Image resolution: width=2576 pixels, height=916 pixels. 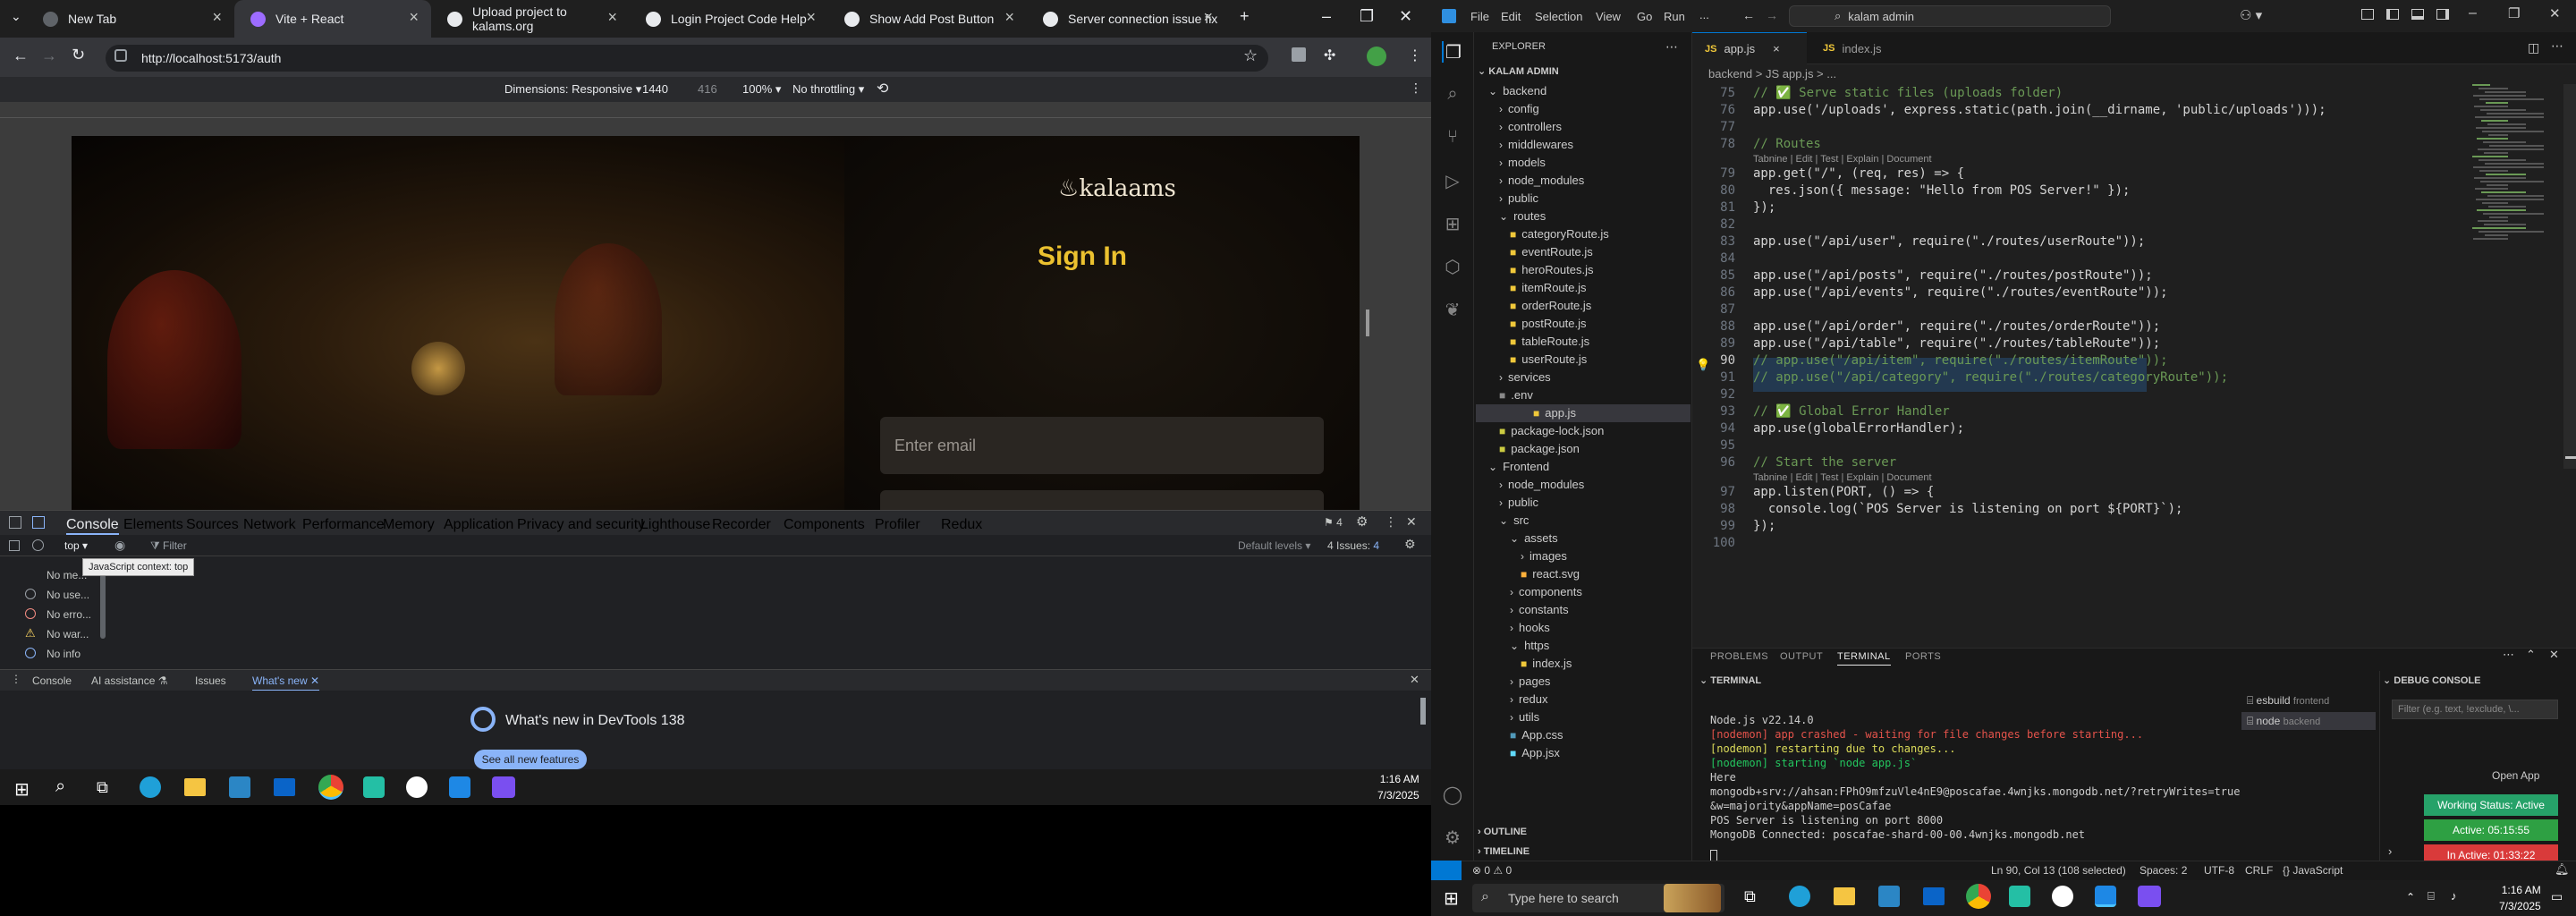 I want to click on editor-tab-index-js: JS index.js, so click(x=1867, y=48).